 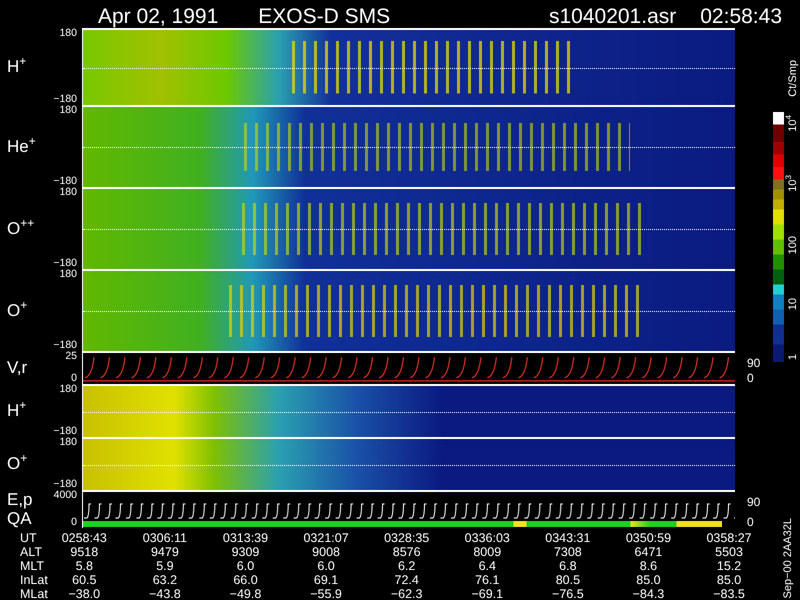 What do you see at coordinates (165, 580) in the screenshot?
I see `table-value: 63.2` at bounding box center [165, 580].